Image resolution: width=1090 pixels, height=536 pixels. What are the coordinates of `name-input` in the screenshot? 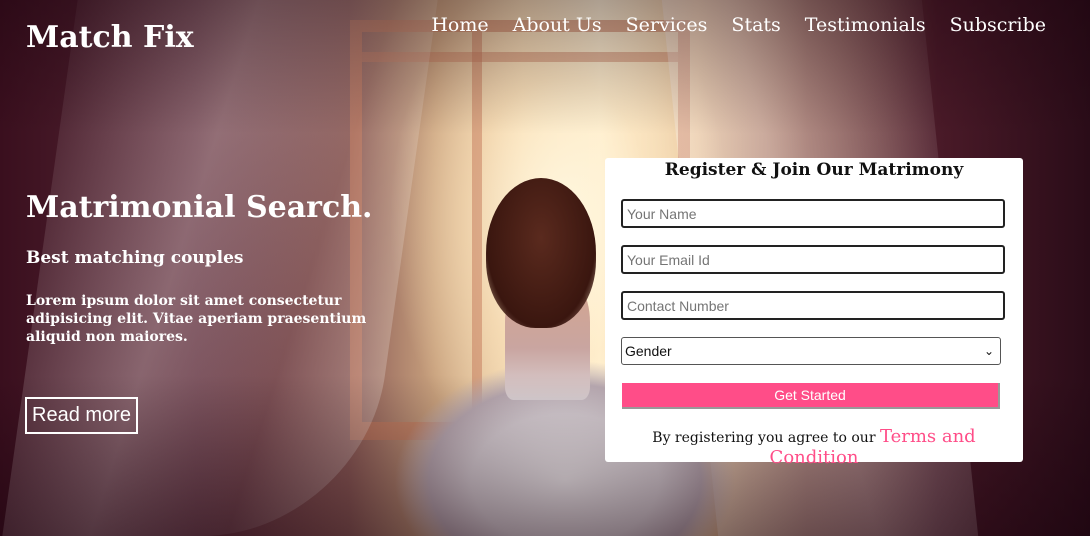 It's located at (813, 213).